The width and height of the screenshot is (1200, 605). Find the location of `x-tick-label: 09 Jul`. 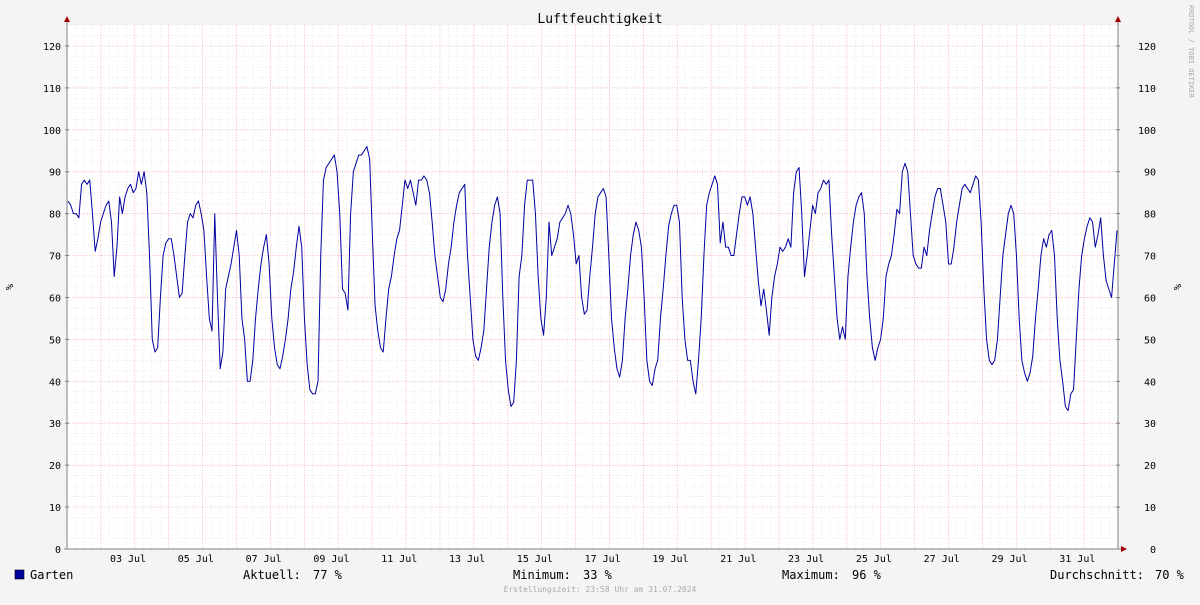

x-tick-label: 09 Jul is located at coordinates (331, 559).